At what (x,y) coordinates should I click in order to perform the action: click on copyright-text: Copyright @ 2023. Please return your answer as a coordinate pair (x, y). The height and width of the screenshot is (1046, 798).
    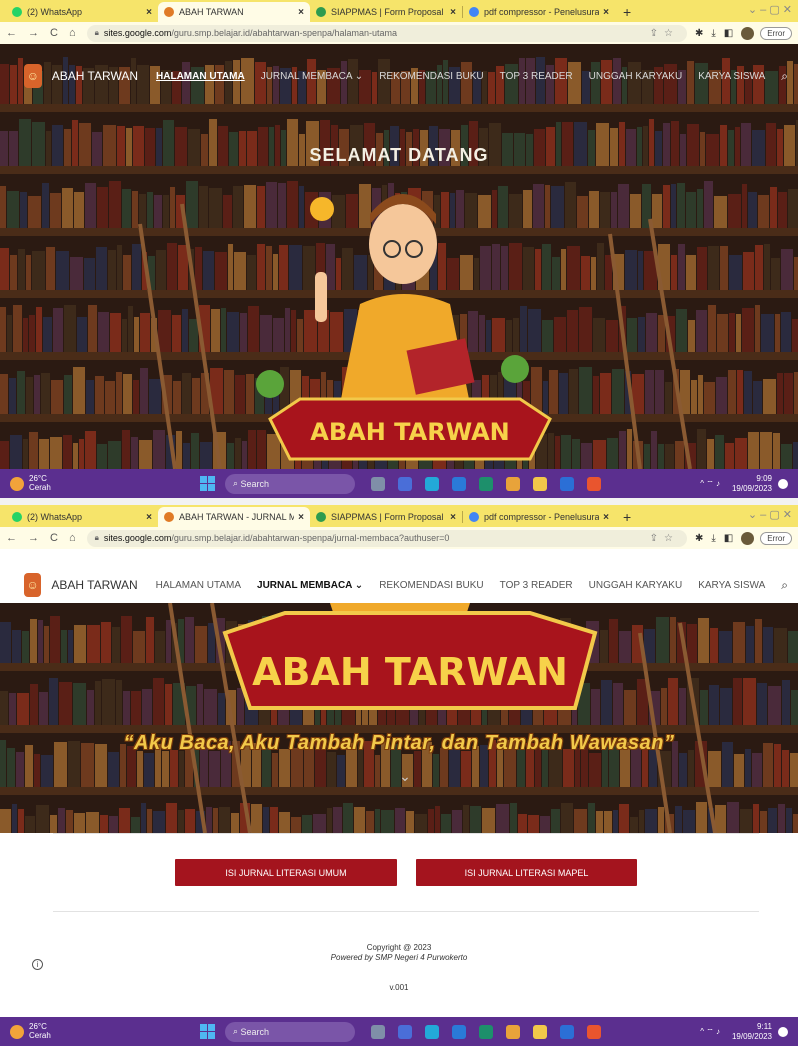
    Looking at the image, I should click on (399, 947).